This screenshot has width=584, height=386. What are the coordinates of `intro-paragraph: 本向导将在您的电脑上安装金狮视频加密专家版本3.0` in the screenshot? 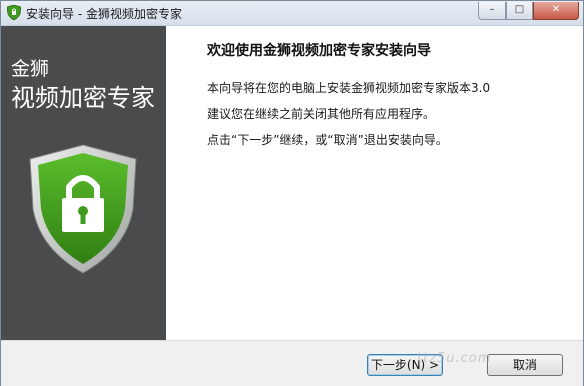 It's located at (349, 88).